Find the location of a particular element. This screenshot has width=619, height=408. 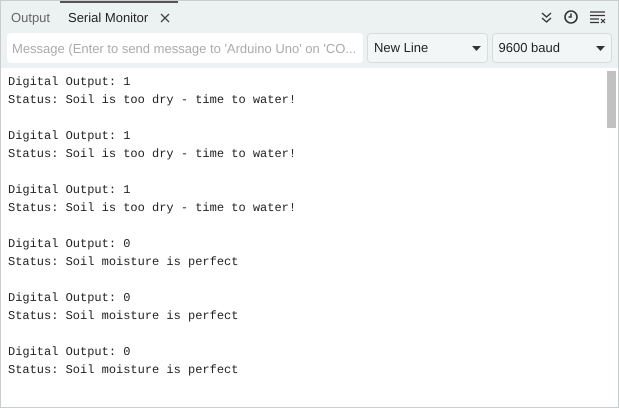

line-ending-dropdown: New Line is located at coordinates (427, 48).